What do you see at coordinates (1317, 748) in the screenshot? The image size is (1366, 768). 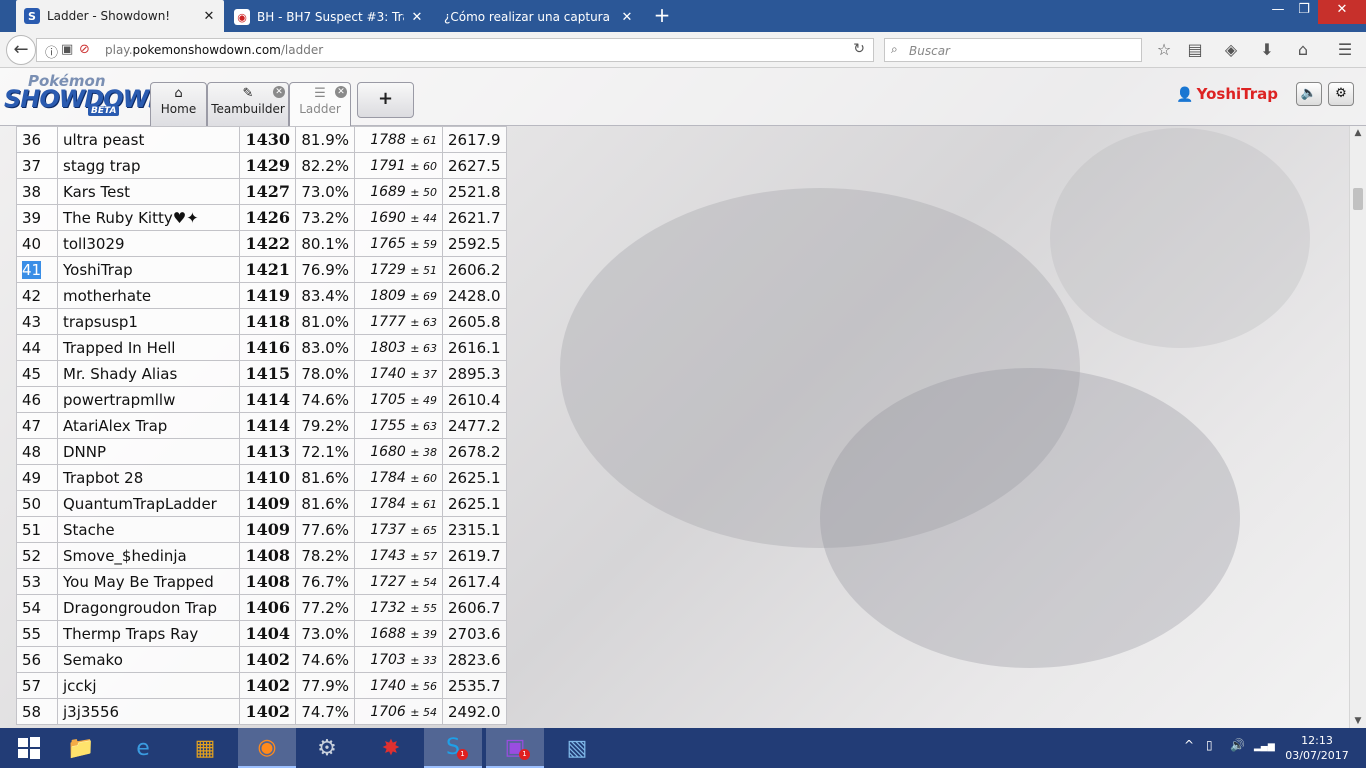 I see `taskbar-clock: 12:13 03/07/2017` at bounding box center [1317, 748].